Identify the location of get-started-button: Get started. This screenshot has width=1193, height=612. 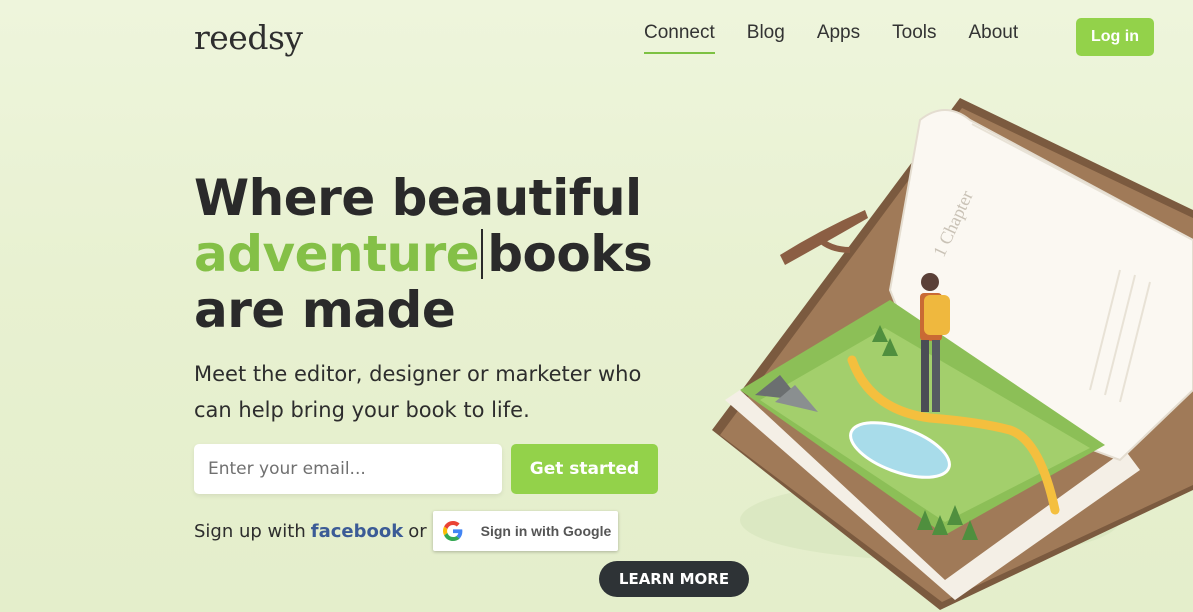
(584, 469).